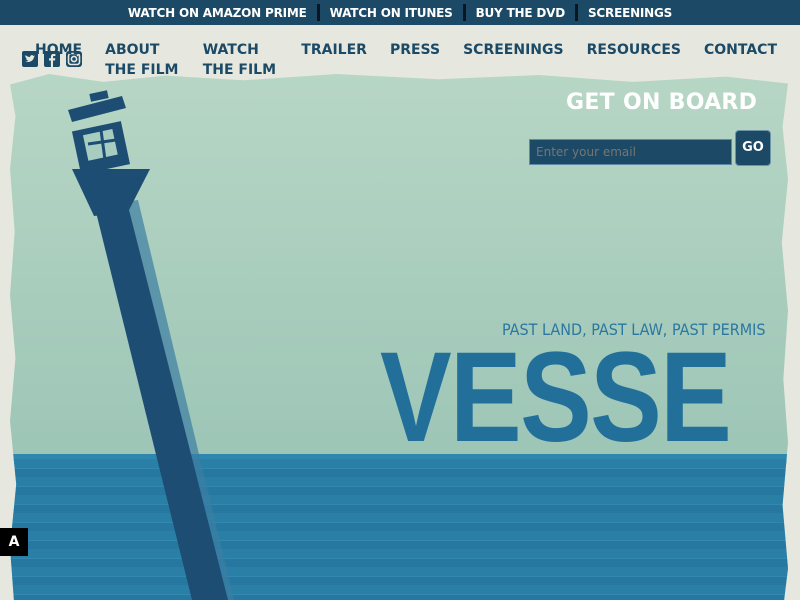 Image resolution: width=800 pixels, height=600 pixels. Describe the element at coordinates (415, 60) in the screenshot. I see `nav-press: PRESS` at that location.